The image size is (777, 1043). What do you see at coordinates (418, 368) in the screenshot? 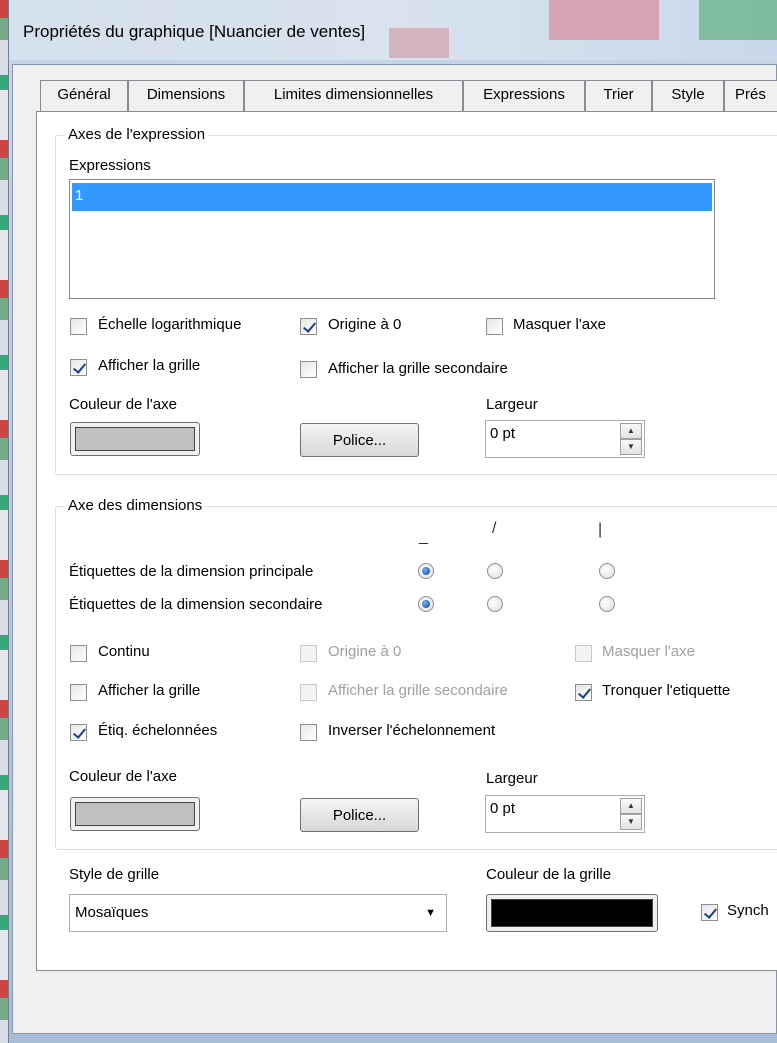
I see `show-minor-grid-label: Afficher la grille secondaire` at bounding box center [418, 368].